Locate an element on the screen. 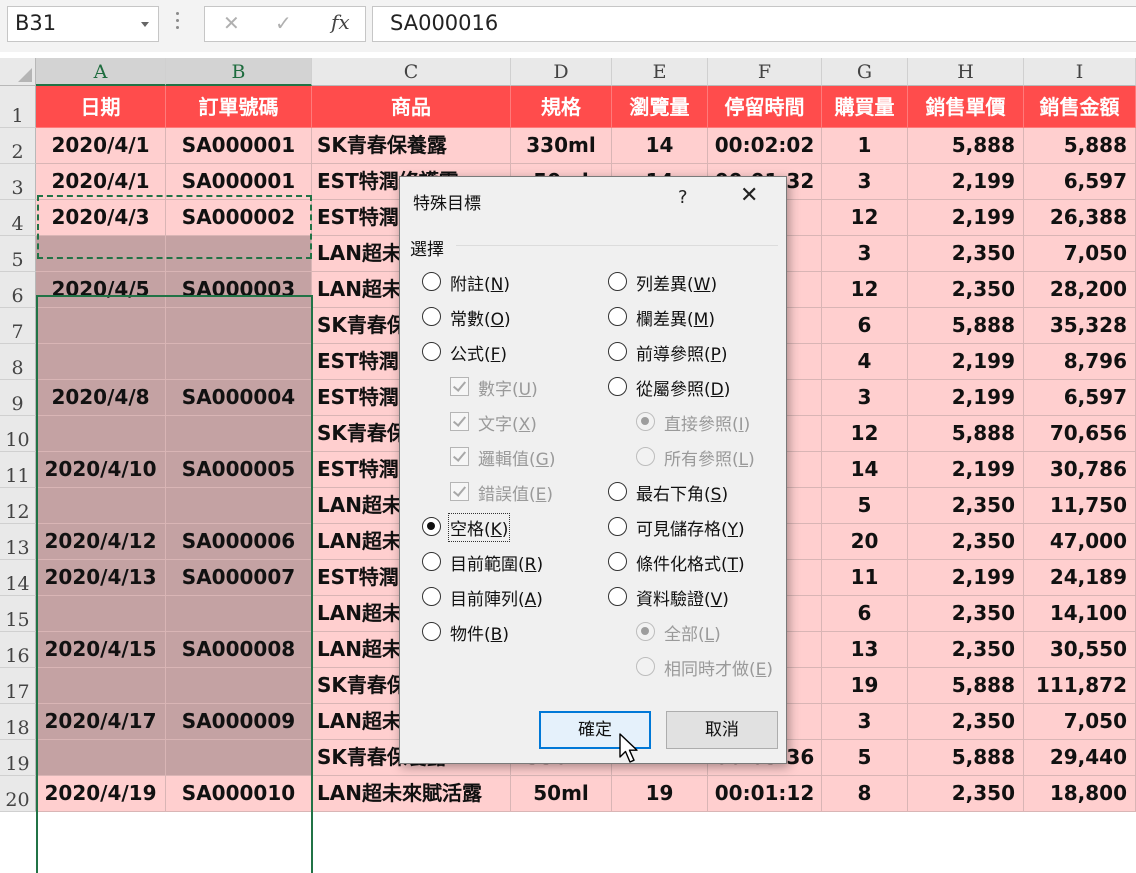 The height and width of the screenshot is (873, 1136). data-cell: SA000005 is located at coordinates (239, 470).